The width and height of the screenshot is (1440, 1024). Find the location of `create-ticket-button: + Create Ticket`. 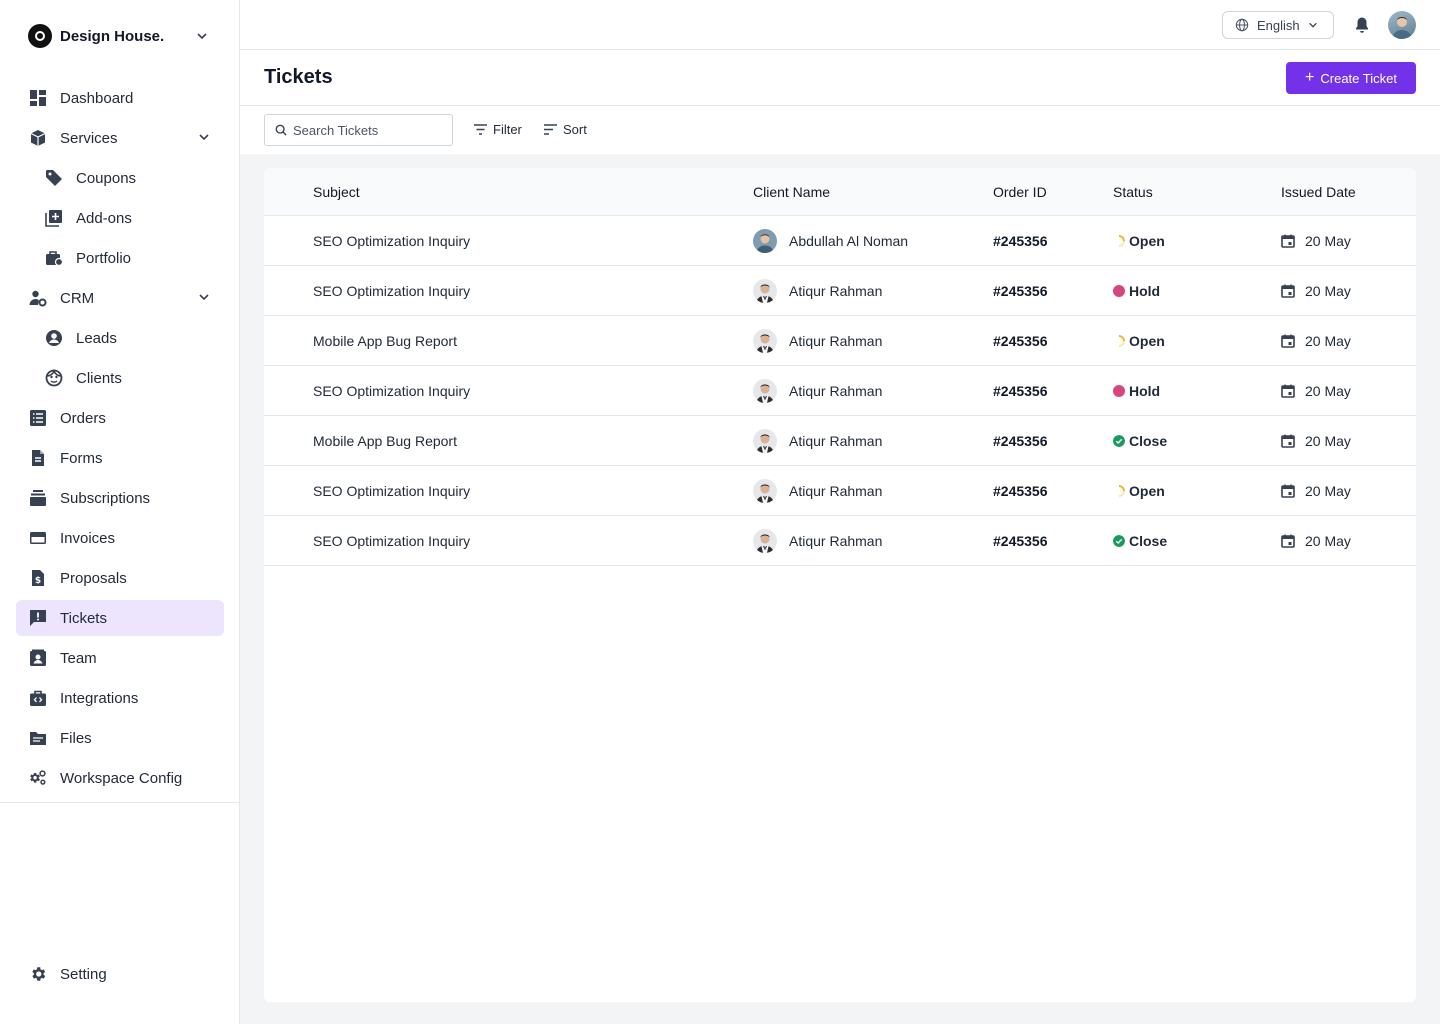

create-ticket-button: + Create Ticket is located at coordinates (1351, 78).